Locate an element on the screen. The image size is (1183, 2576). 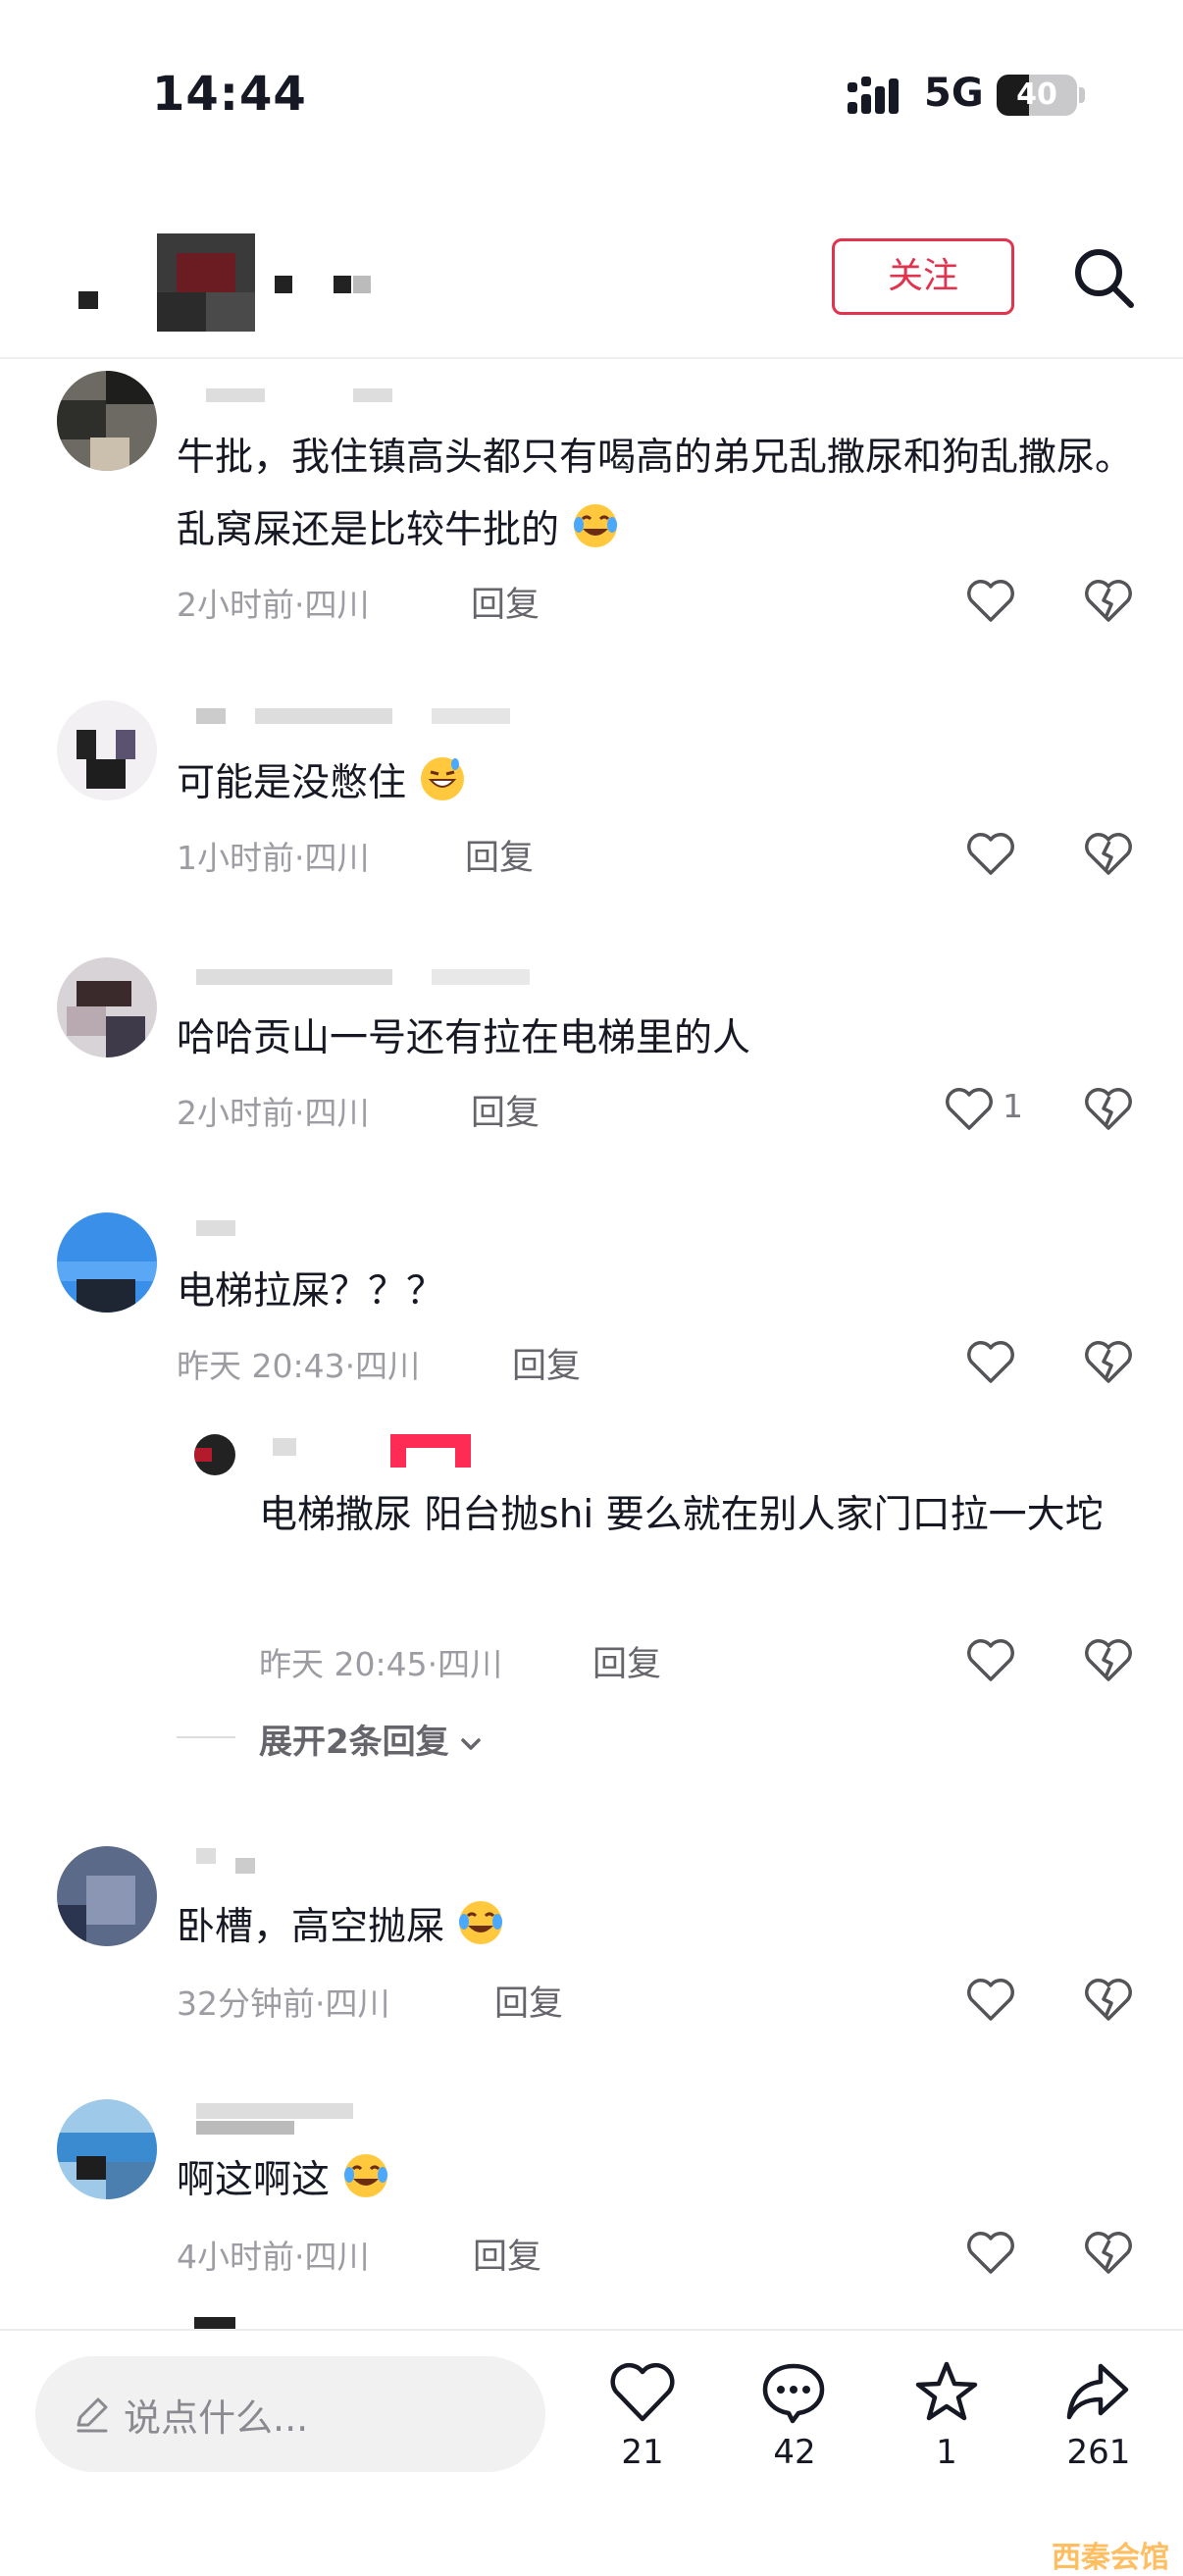
next-commenter-avatar-partial is located at coordinates (215, 2323).